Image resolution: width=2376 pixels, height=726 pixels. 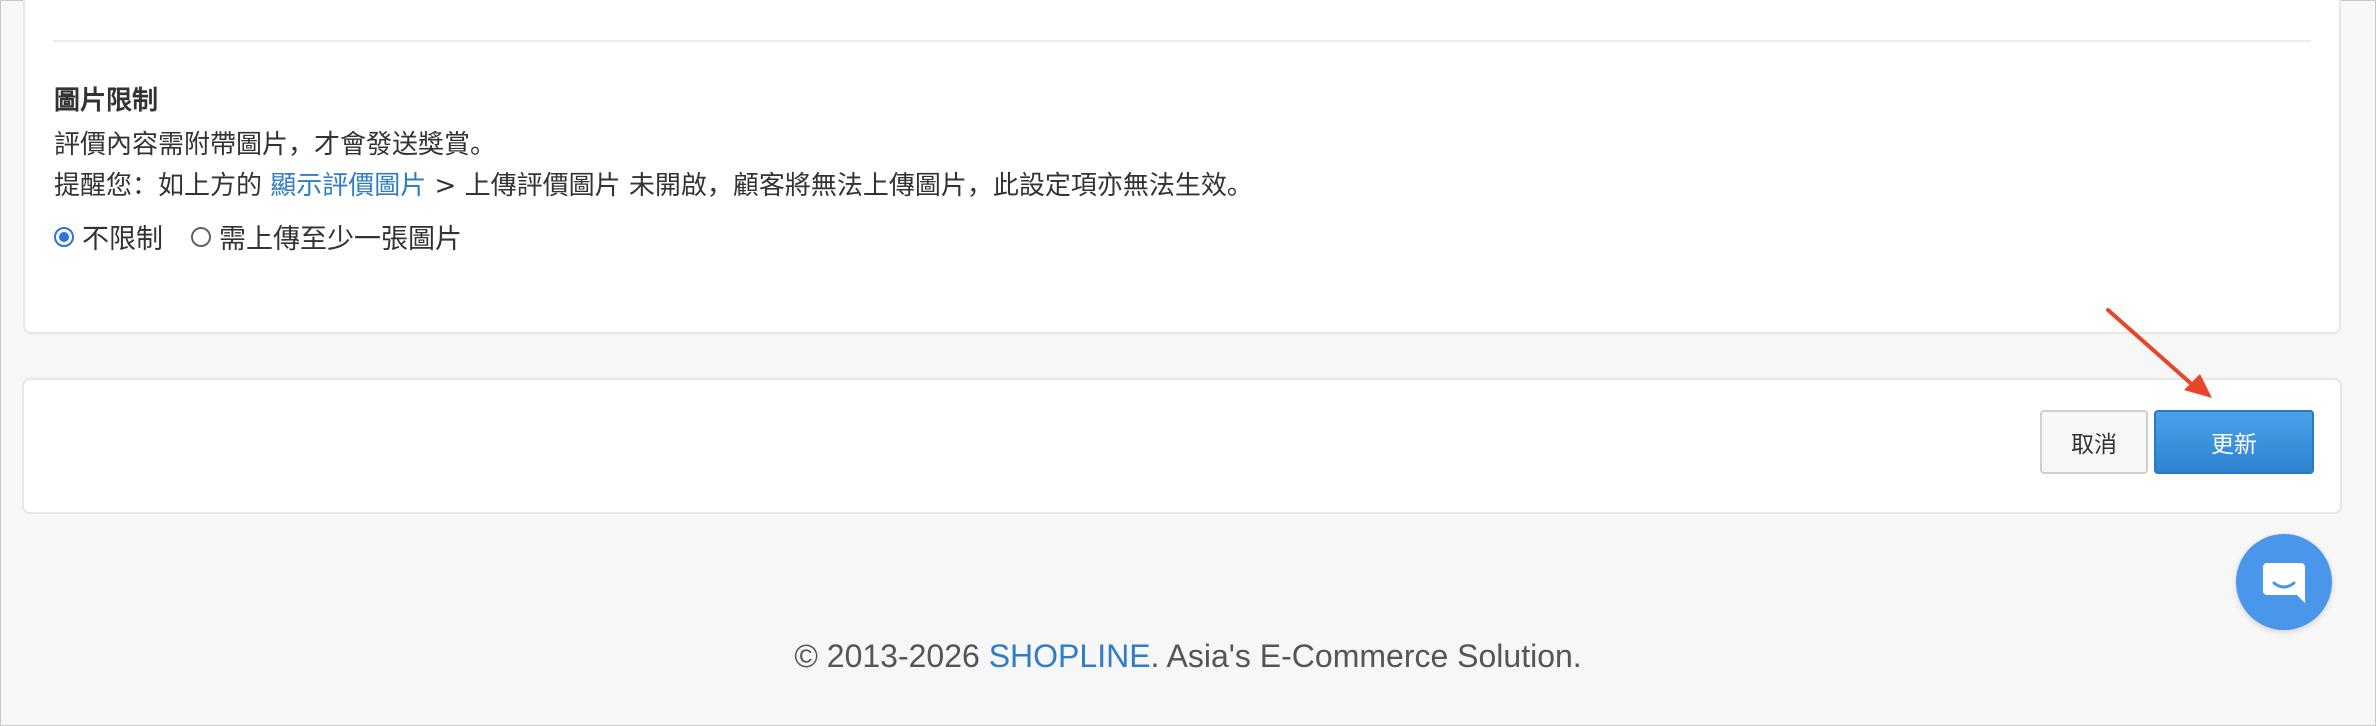 What do you see at coordinates (122, 239) in the screenshot?
I see `radio-label-no-limit: 不限制` at bounding box center [122, 239].